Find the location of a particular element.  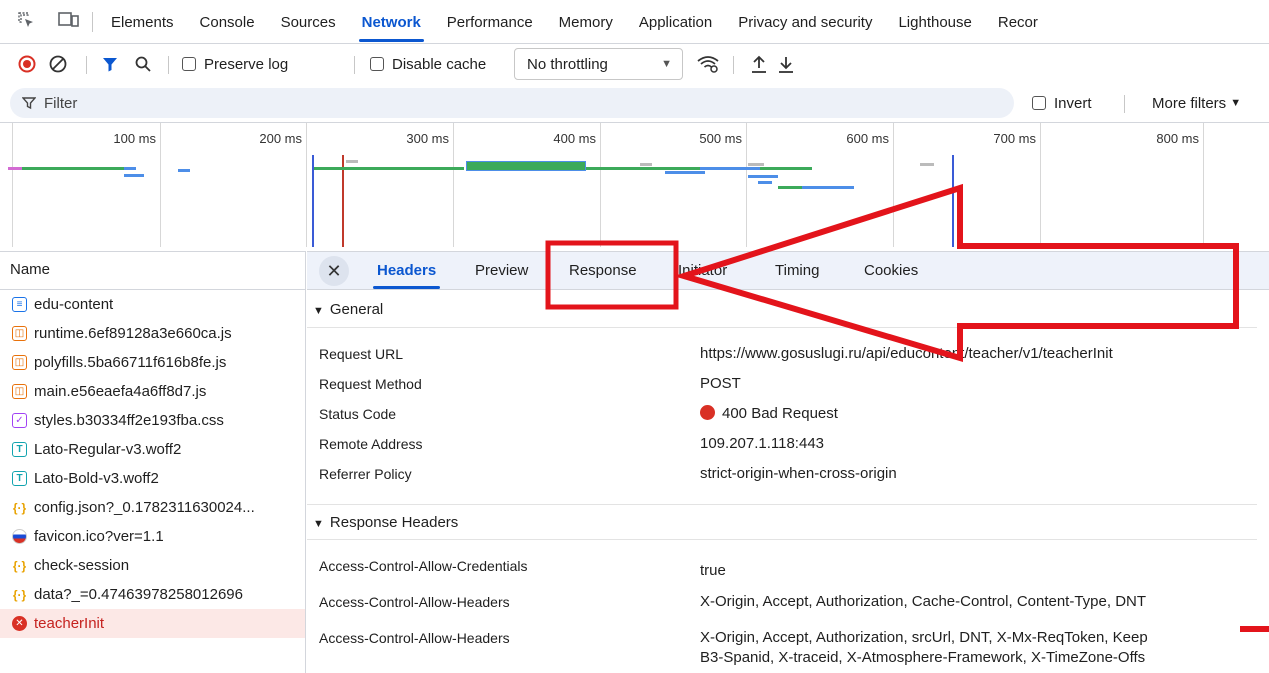

export-har-button is located at coordinates (786, 64).